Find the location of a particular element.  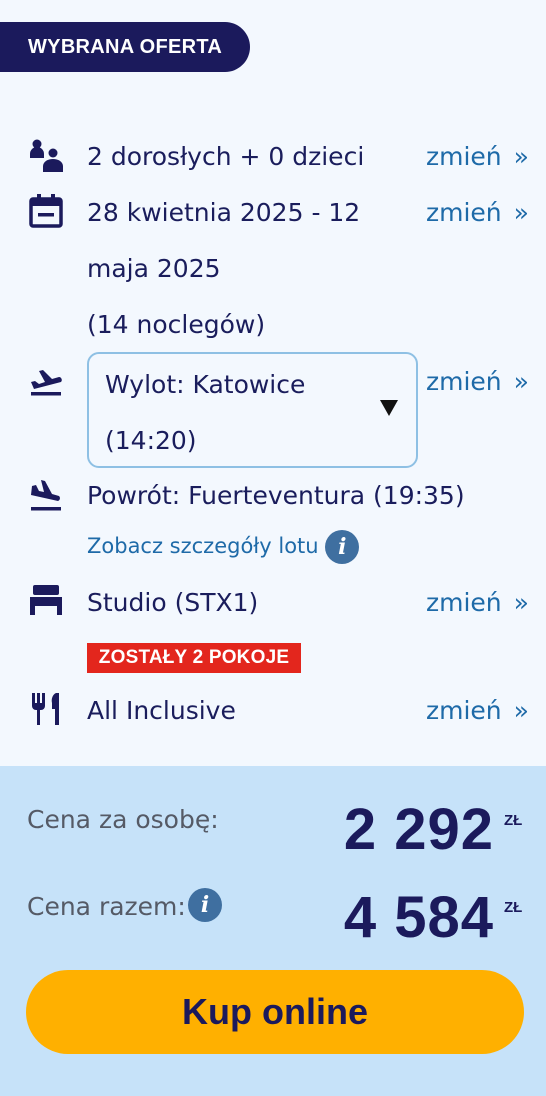

section-title-badge: WYBRANA OFERTA is located at coordinates (125, 47).